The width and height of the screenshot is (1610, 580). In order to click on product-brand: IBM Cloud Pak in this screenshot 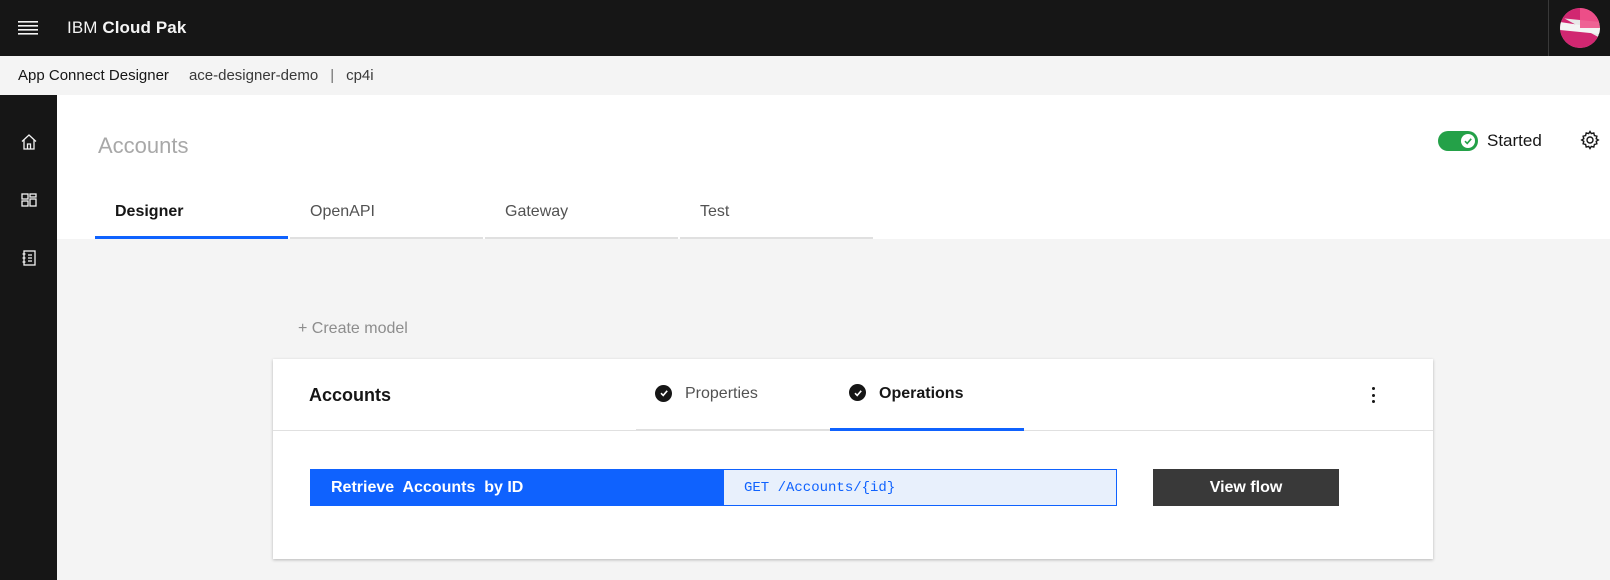, I will do `click(126, 28)`.